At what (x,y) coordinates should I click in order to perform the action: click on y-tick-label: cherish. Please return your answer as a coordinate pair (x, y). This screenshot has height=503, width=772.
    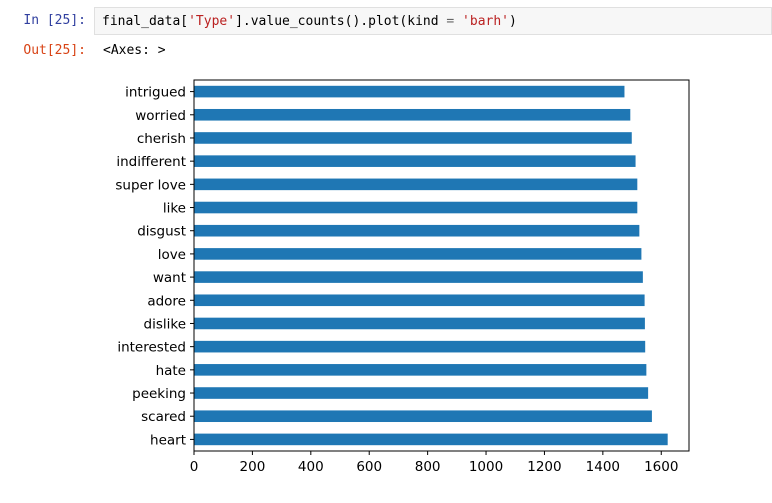
    Looking at the image, I should click on (161, 139).